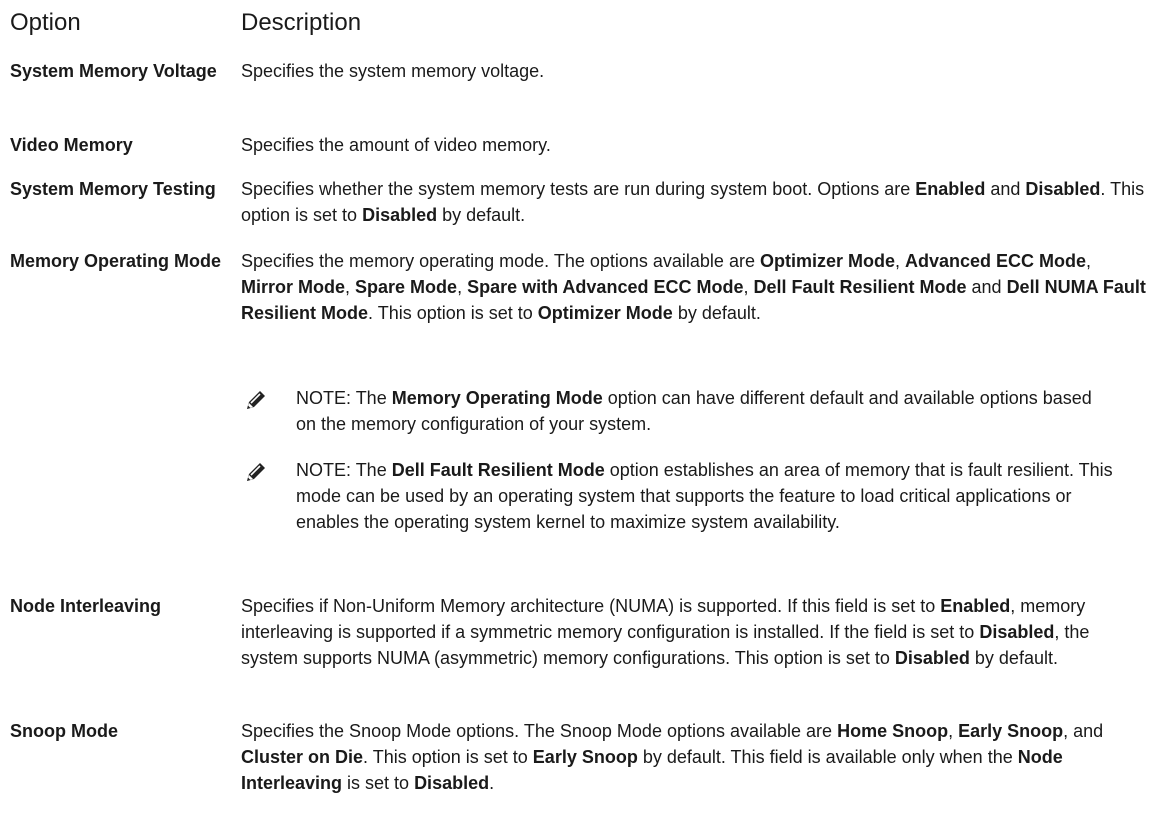 The height and width of the screenshot is (815, 1157). What do you see at coordinates (893, 731) in the screenshot?
I see `emphasized-term: Home Snoop` at bounding box center [893, 731].